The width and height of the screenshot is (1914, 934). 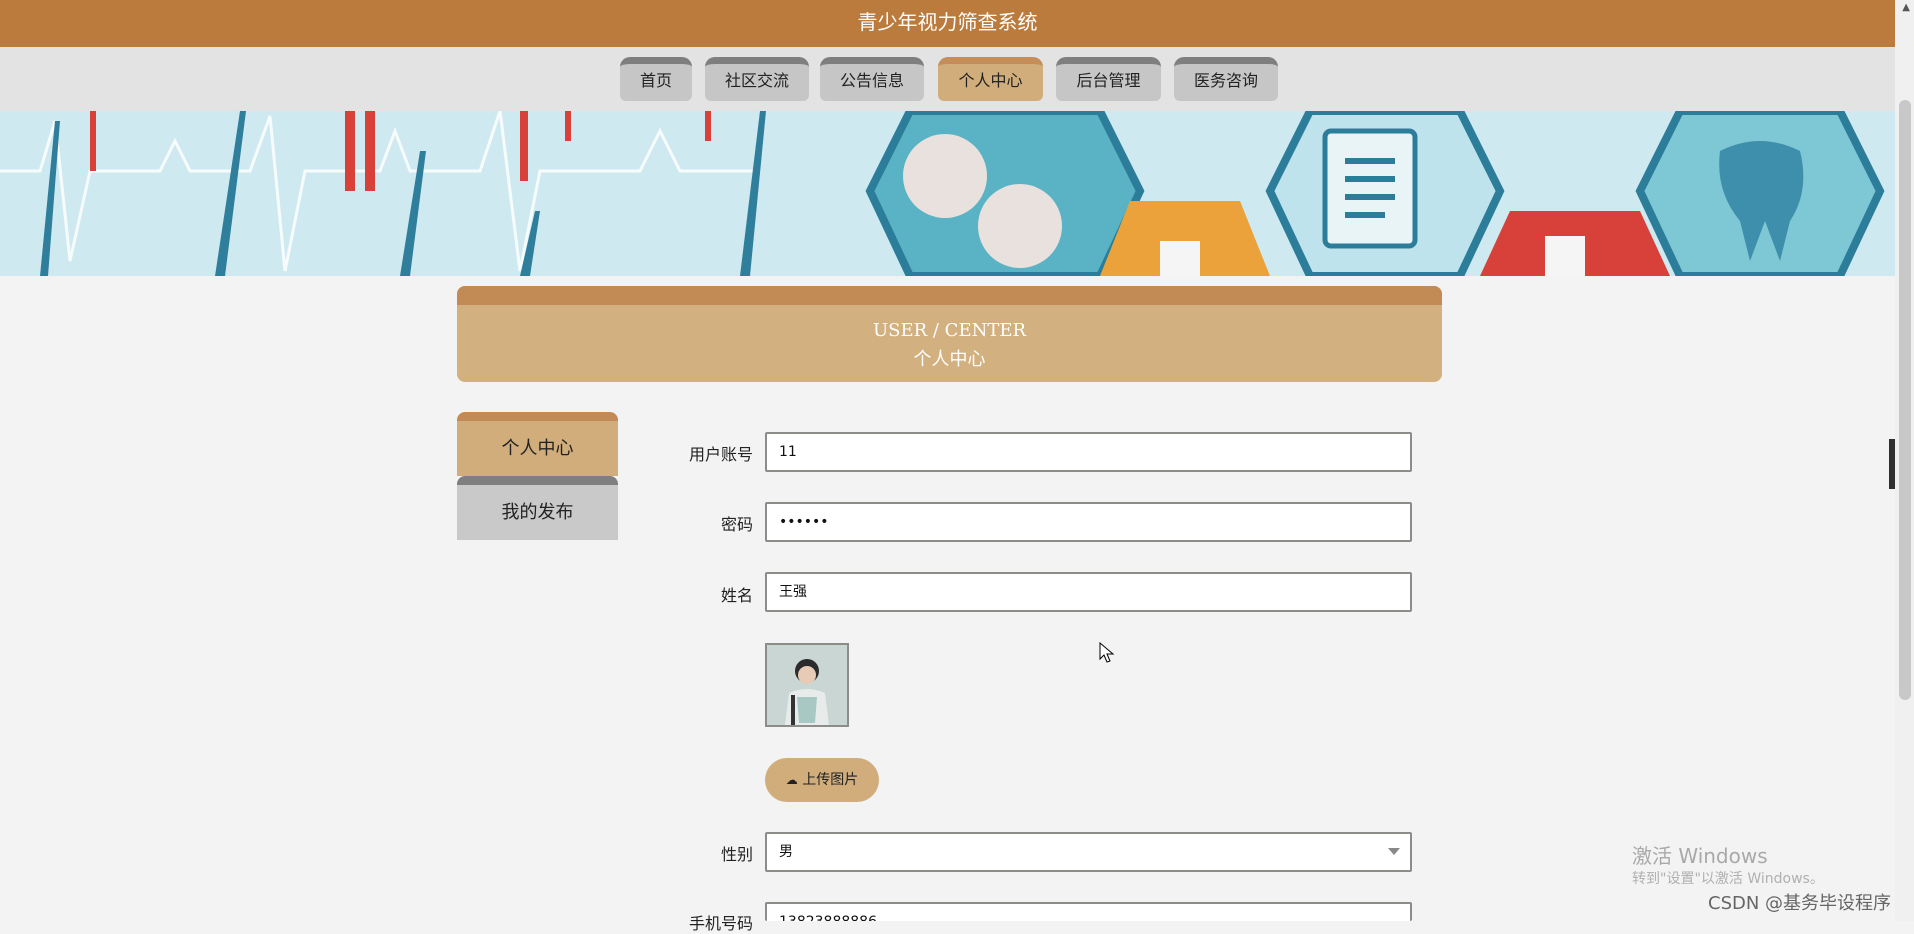 I want to click on password-input: ••••••, so click(x=1088, y=522).